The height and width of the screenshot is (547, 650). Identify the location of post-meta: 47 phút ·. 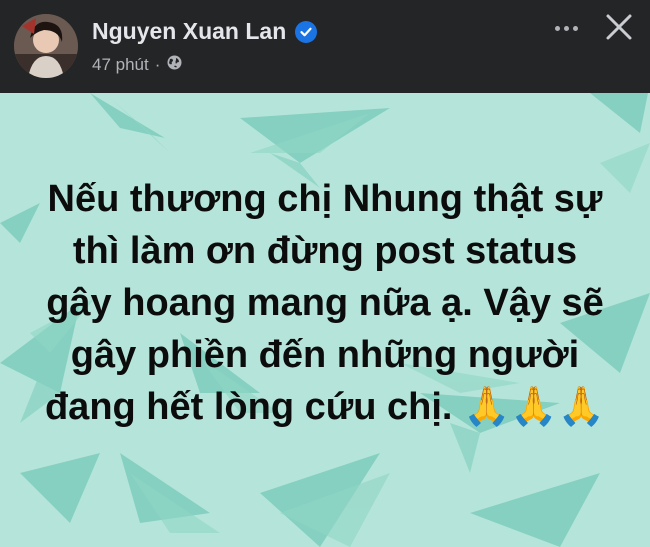
(137, 65).